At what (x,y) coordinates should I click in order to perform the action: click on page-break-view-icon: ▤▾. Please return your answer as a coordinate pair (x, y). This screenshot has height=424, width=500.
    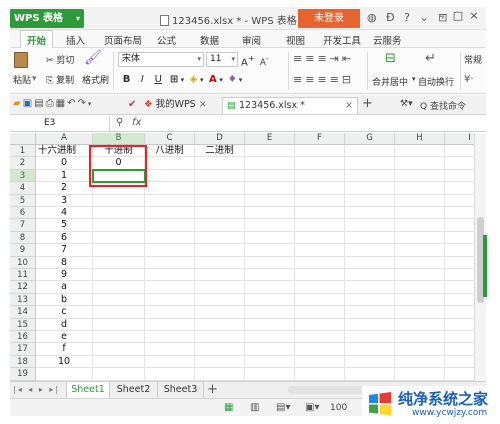
    Looking at the image, I should click on (283, 407).